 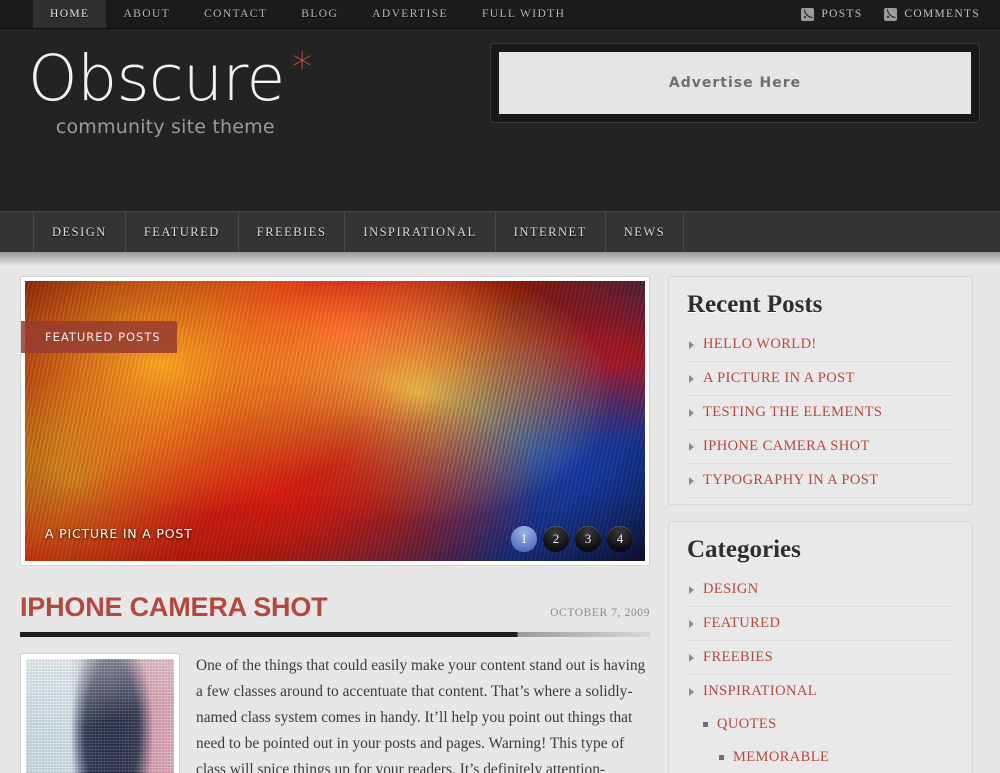 What do you see at coordinates (99, 337) in the screenshot?
I see `featured-posts-badge: FEATURED POSTS` at bounding box center [99, 337].